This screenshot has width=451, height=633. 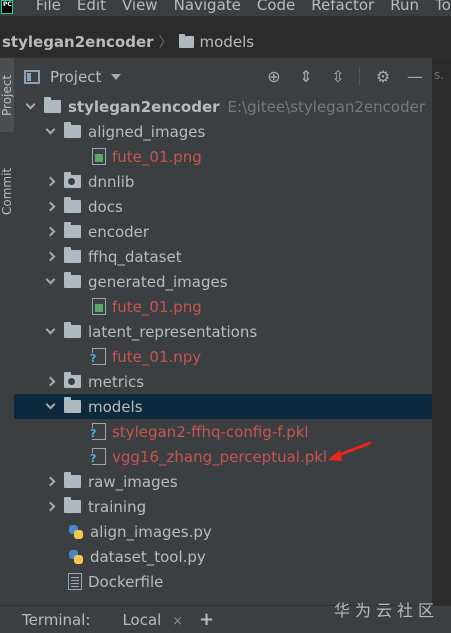 I want to click on menu-refactor: Refactor, so click(x=342, y=6).